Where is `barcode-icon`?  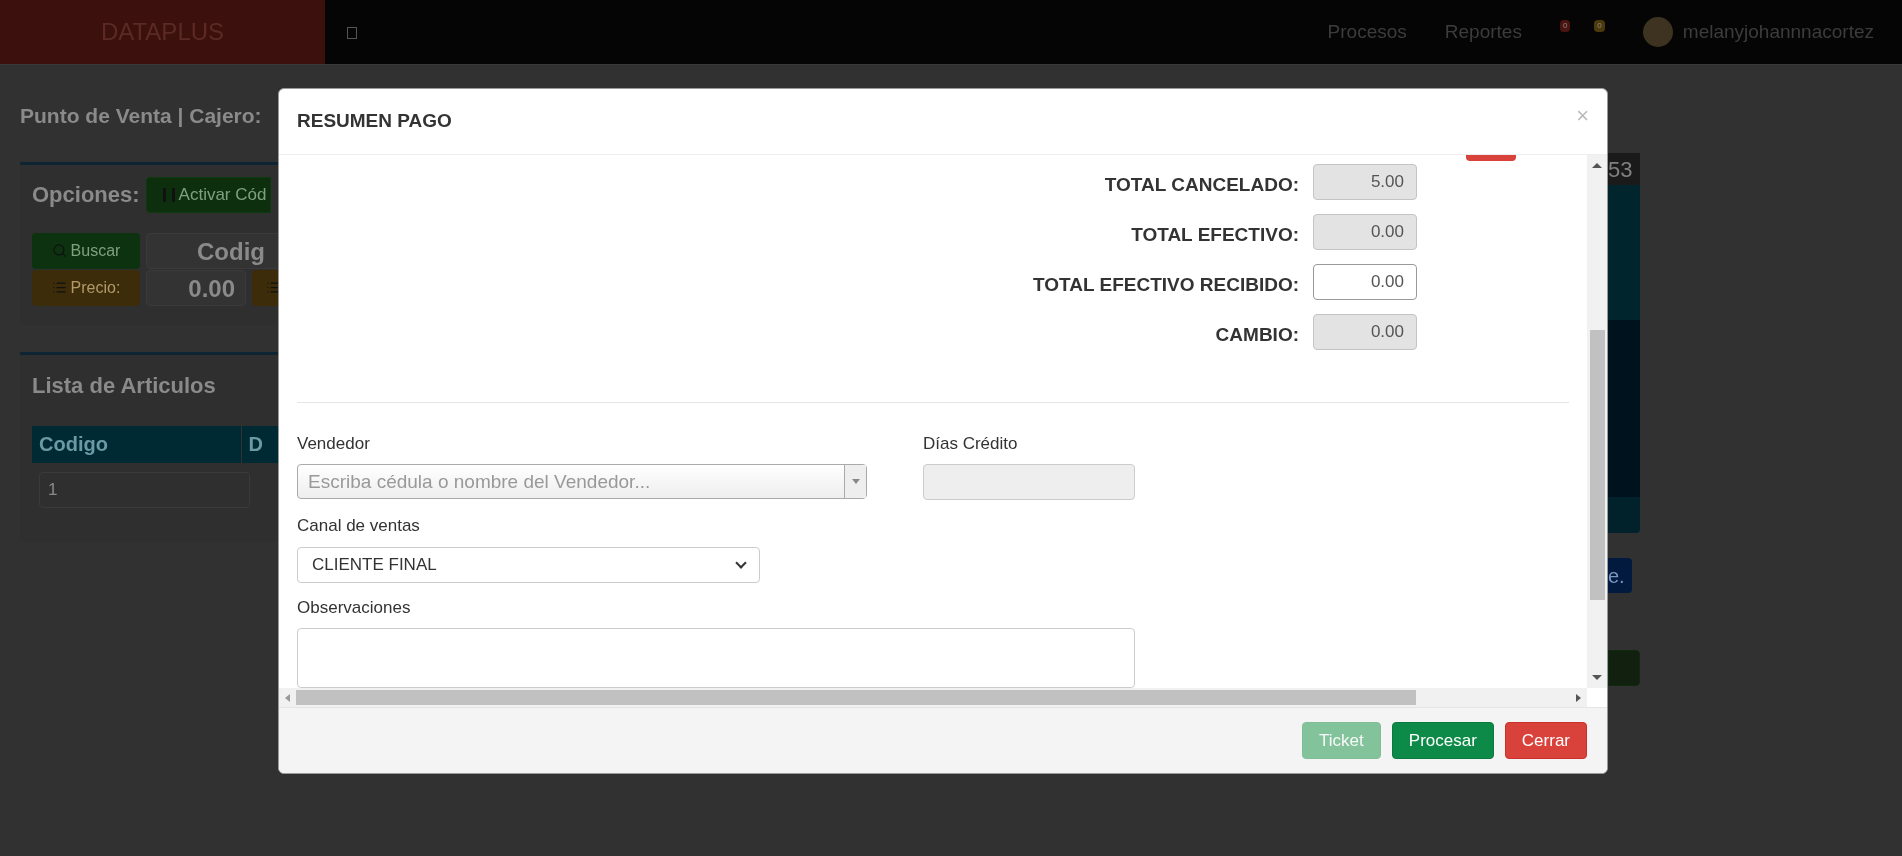
barcode-icon is located at coordinates (168, 194).